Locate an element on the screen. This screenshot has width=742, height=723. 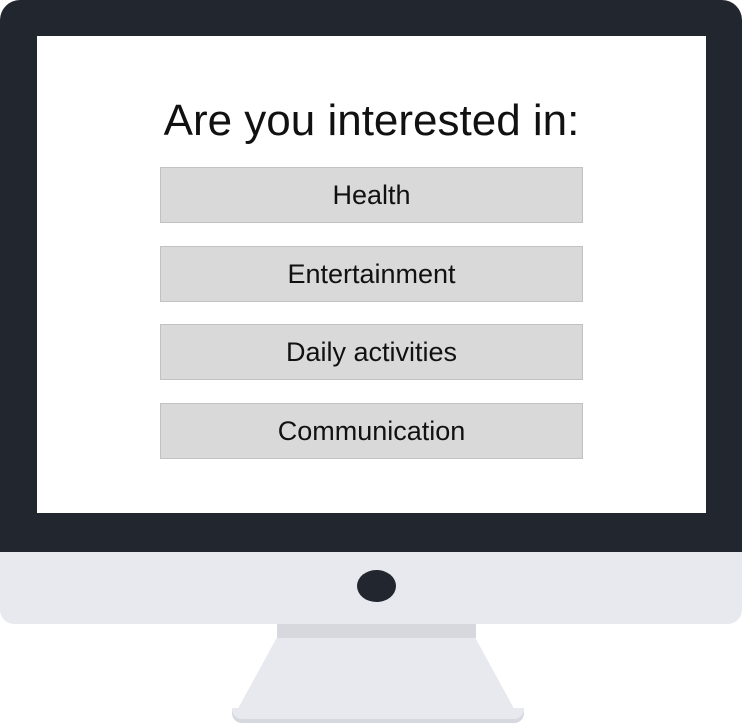
monitor-logo-icon is located at coordinates (376, 586).